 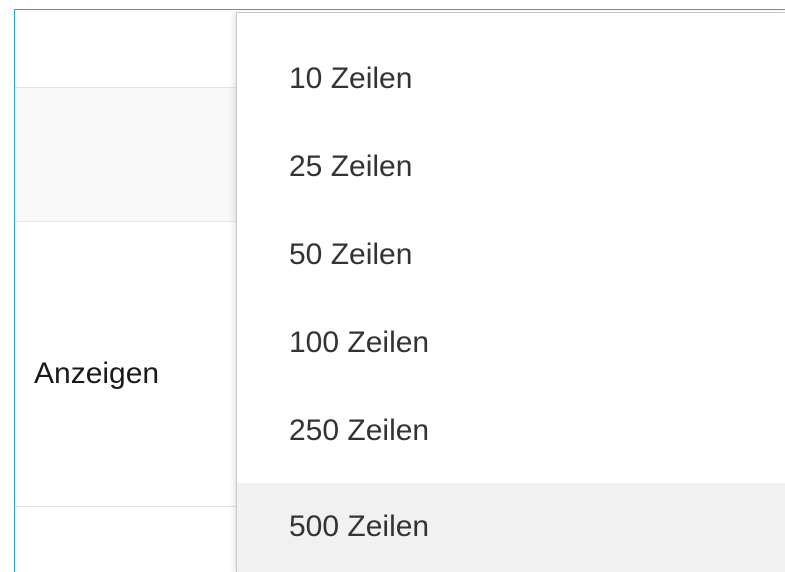 What do you see at coordinates (511, 167) in the screenshot?
I see `page-length-option-25: 25 Zeilen` at bounding box center [511, 167].